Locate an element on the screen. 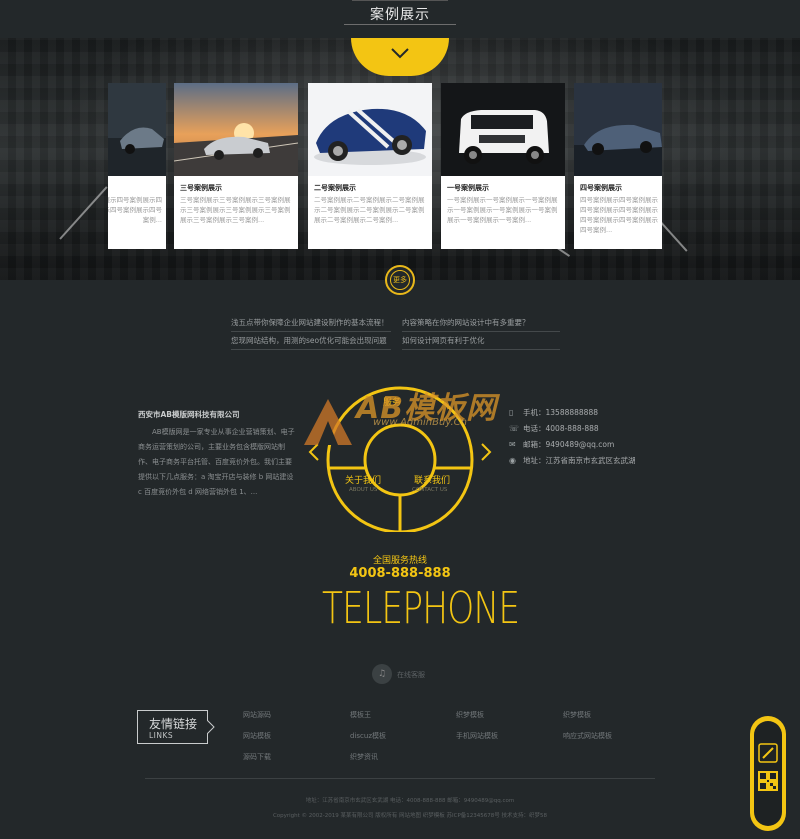 The height and width of the screenshot is (839, 800). contact-us-link: 联系我们 is located at coordinates (432, 479).